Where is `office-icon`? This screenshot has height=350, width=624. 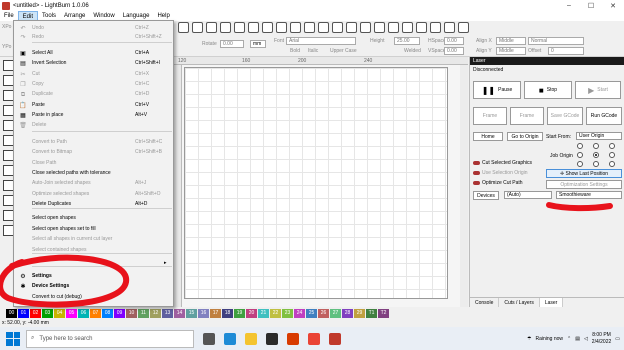 office-icon is located at coordinates (293, 338).